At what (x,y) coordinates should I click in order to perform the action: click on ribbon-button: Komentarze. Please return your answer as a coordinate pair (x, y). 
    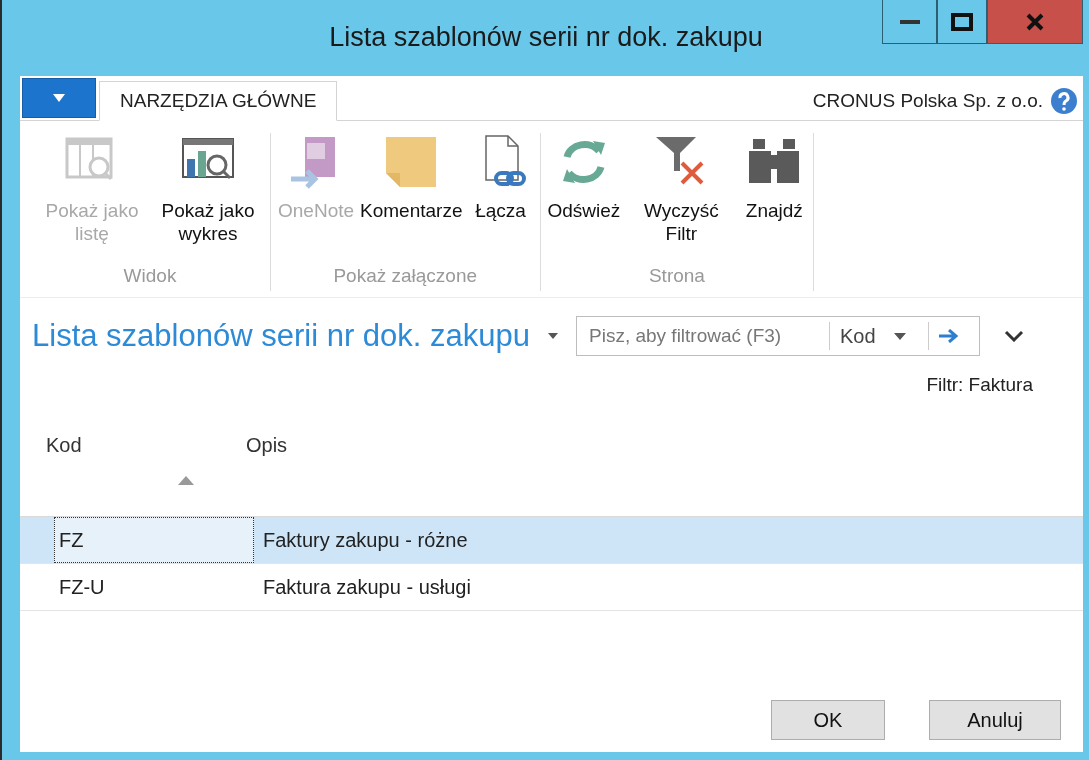
    Looking at the image, I should click on (411, 177).